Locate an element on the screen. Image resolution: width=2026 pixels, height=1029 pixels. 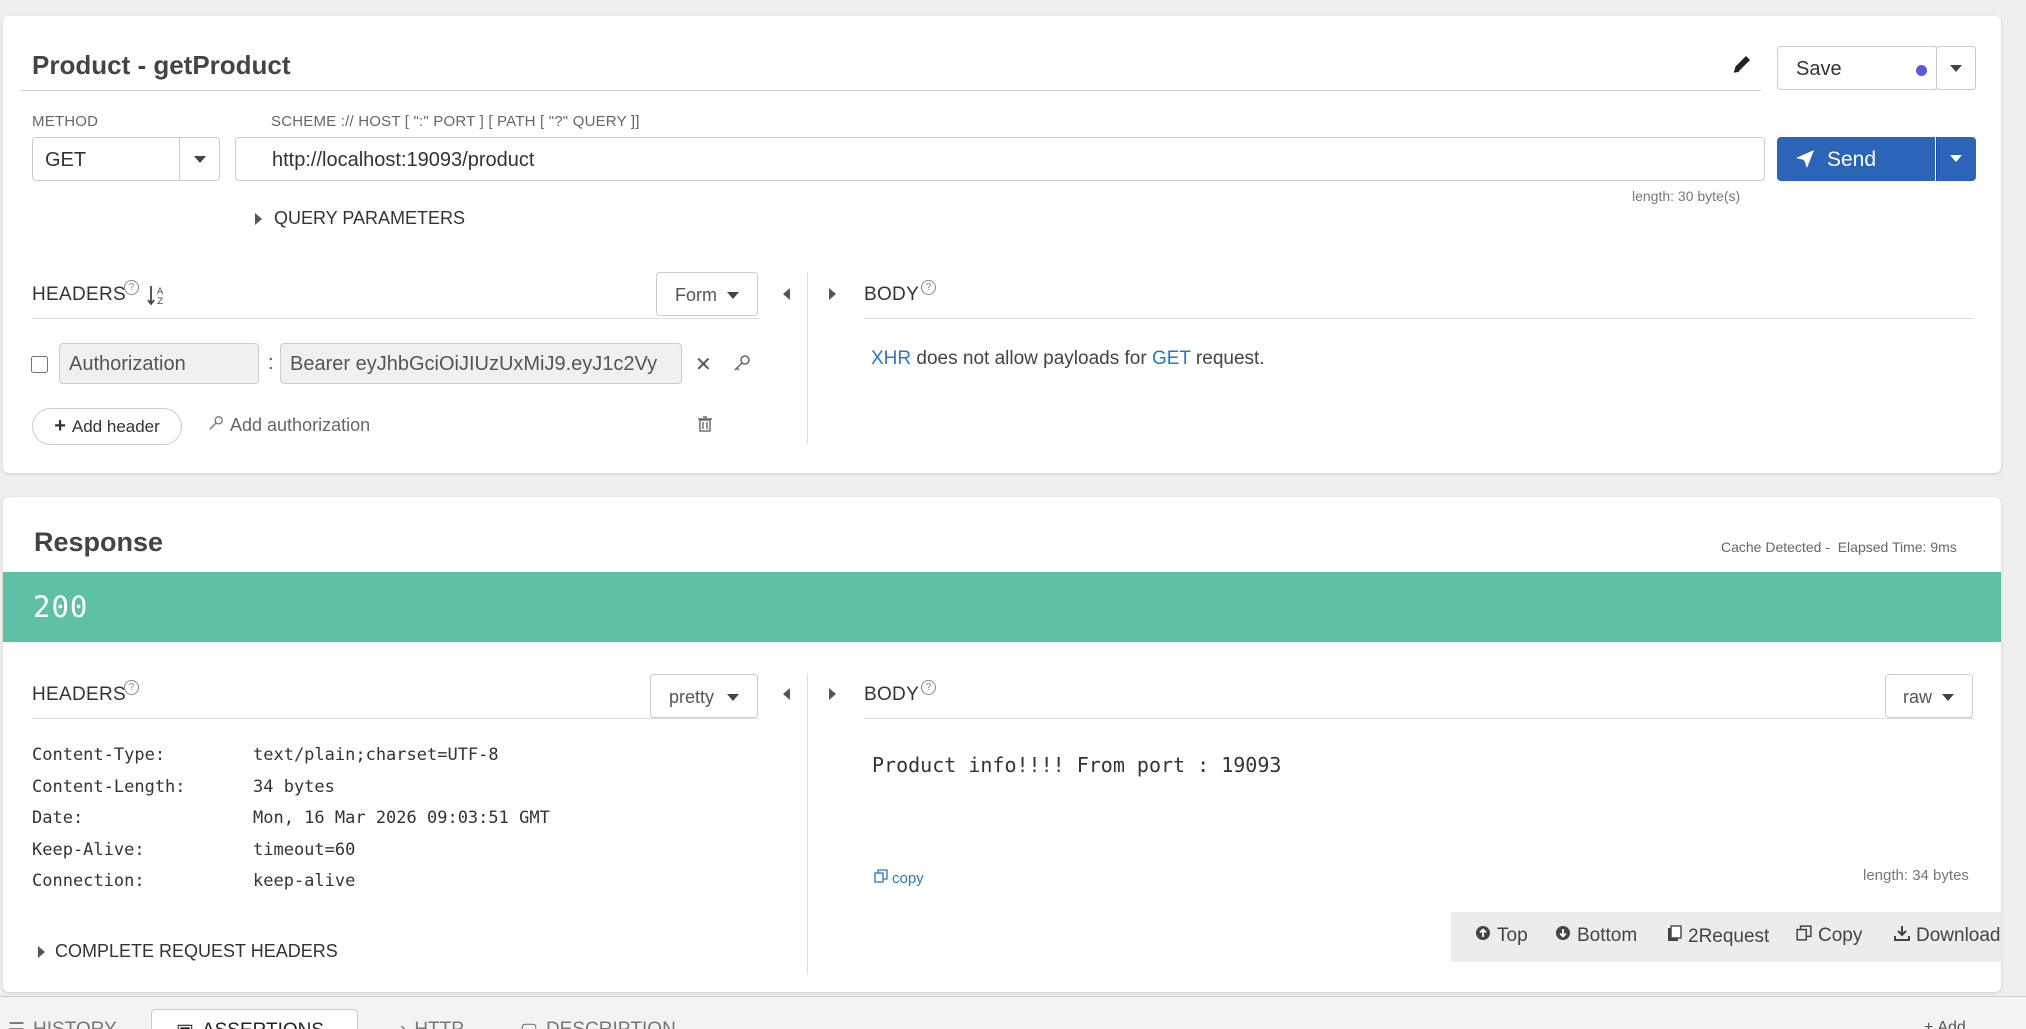
response-header-value: 34 bytes is located at coordinates (294, 787).